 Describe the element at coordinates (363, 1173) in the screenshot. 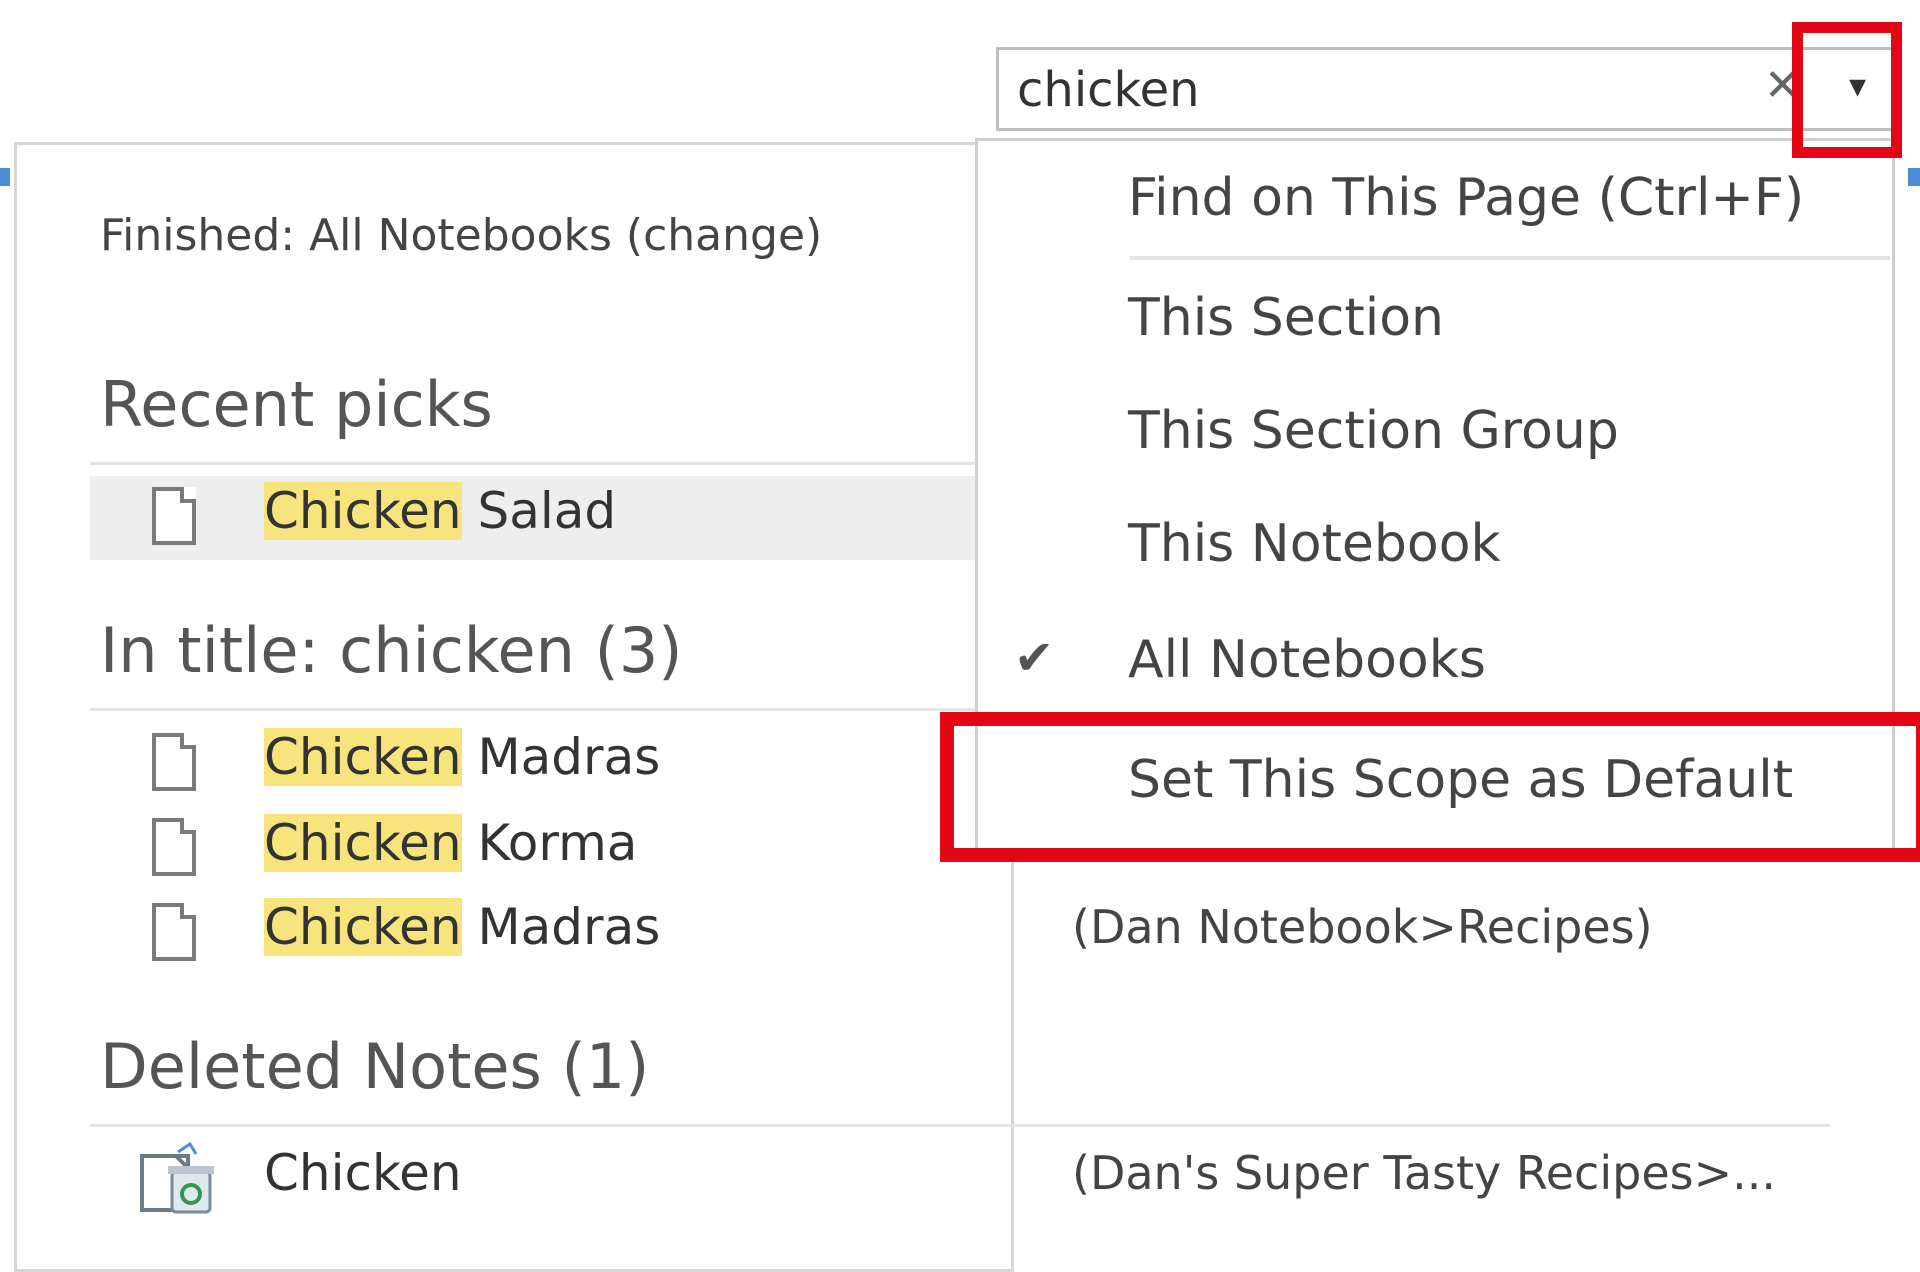

I see `result-title: Chicken` at that location.